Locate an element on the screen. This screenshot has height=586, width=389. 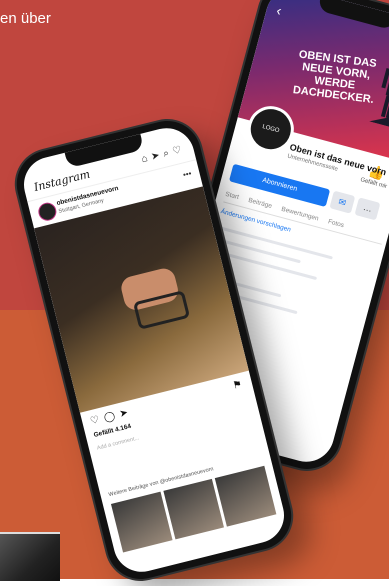
tab-reviews: Bewertungen is located at coordinates (300, 214).